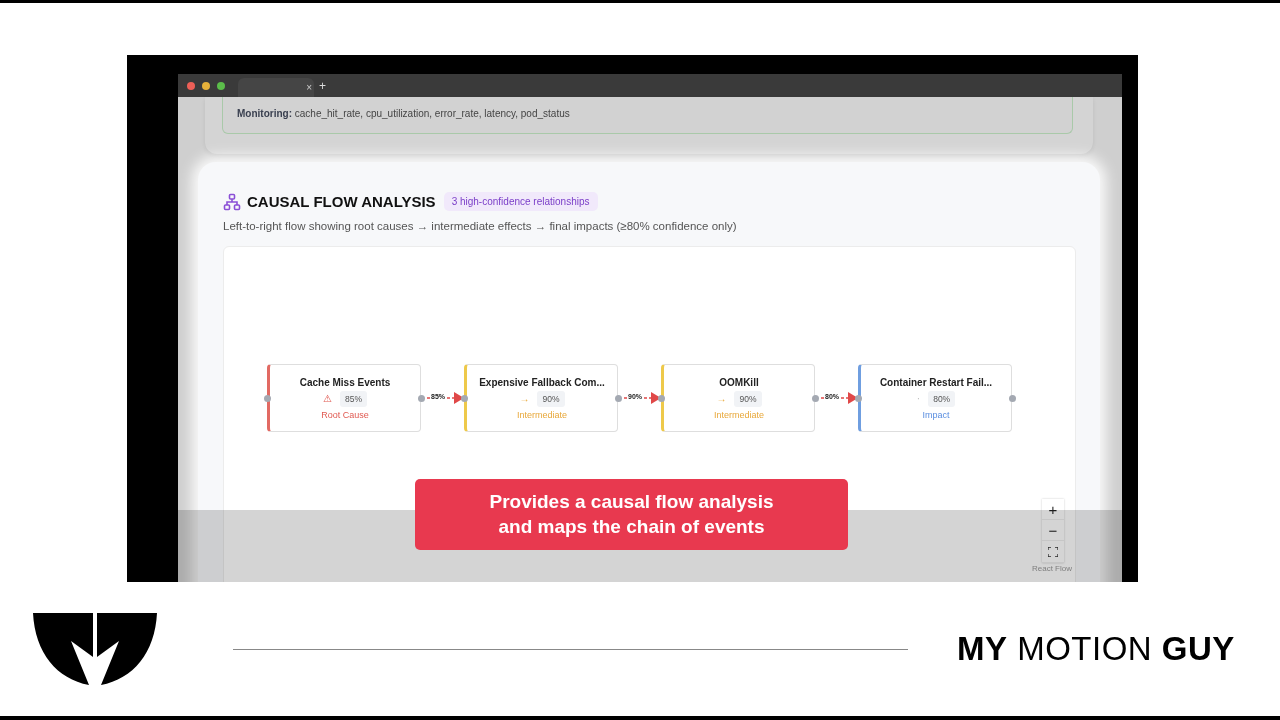 This screenshot has height=720, width=1280. Describe the element at coordinates (353, 398) in the screenshot. I see `confidence-badge: 85%` at that location.